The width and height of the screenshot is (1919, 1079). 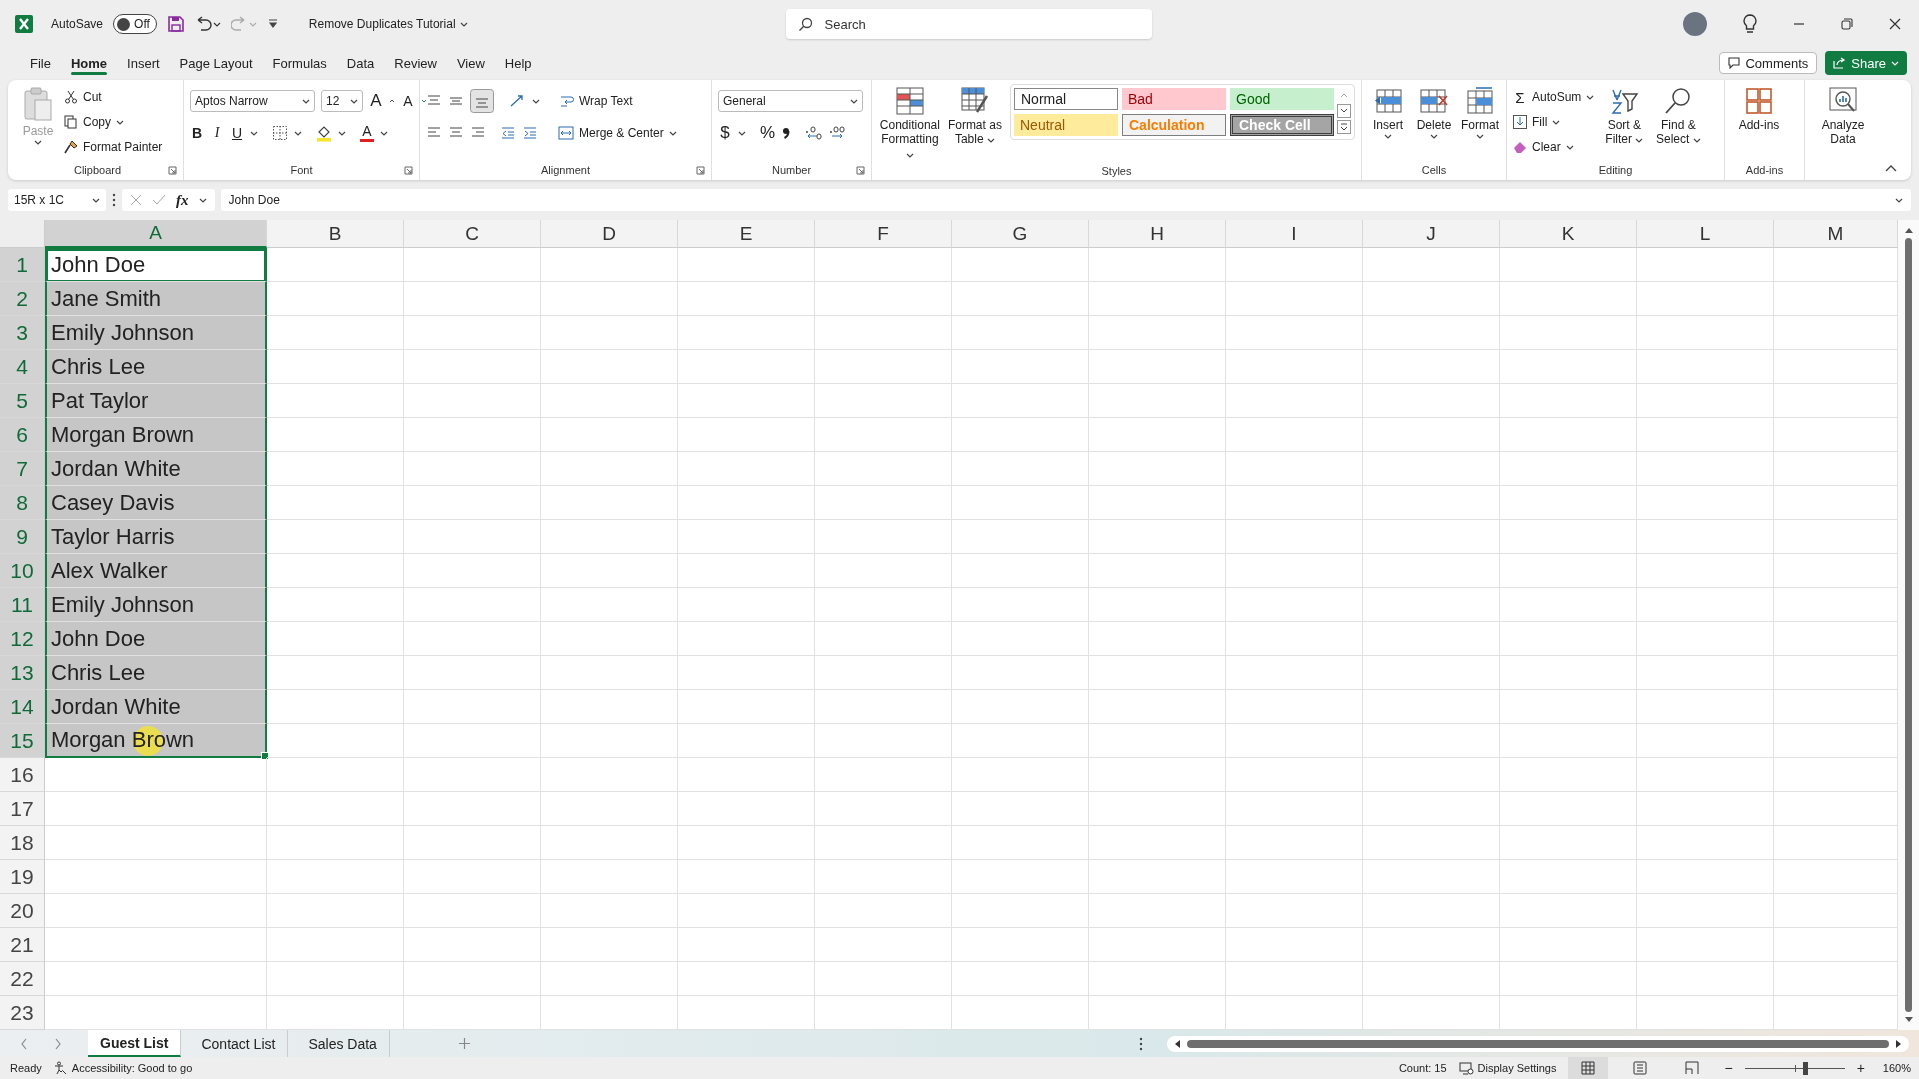 I want to click on ribbon-tab: Data, so click(x=360, y=63).